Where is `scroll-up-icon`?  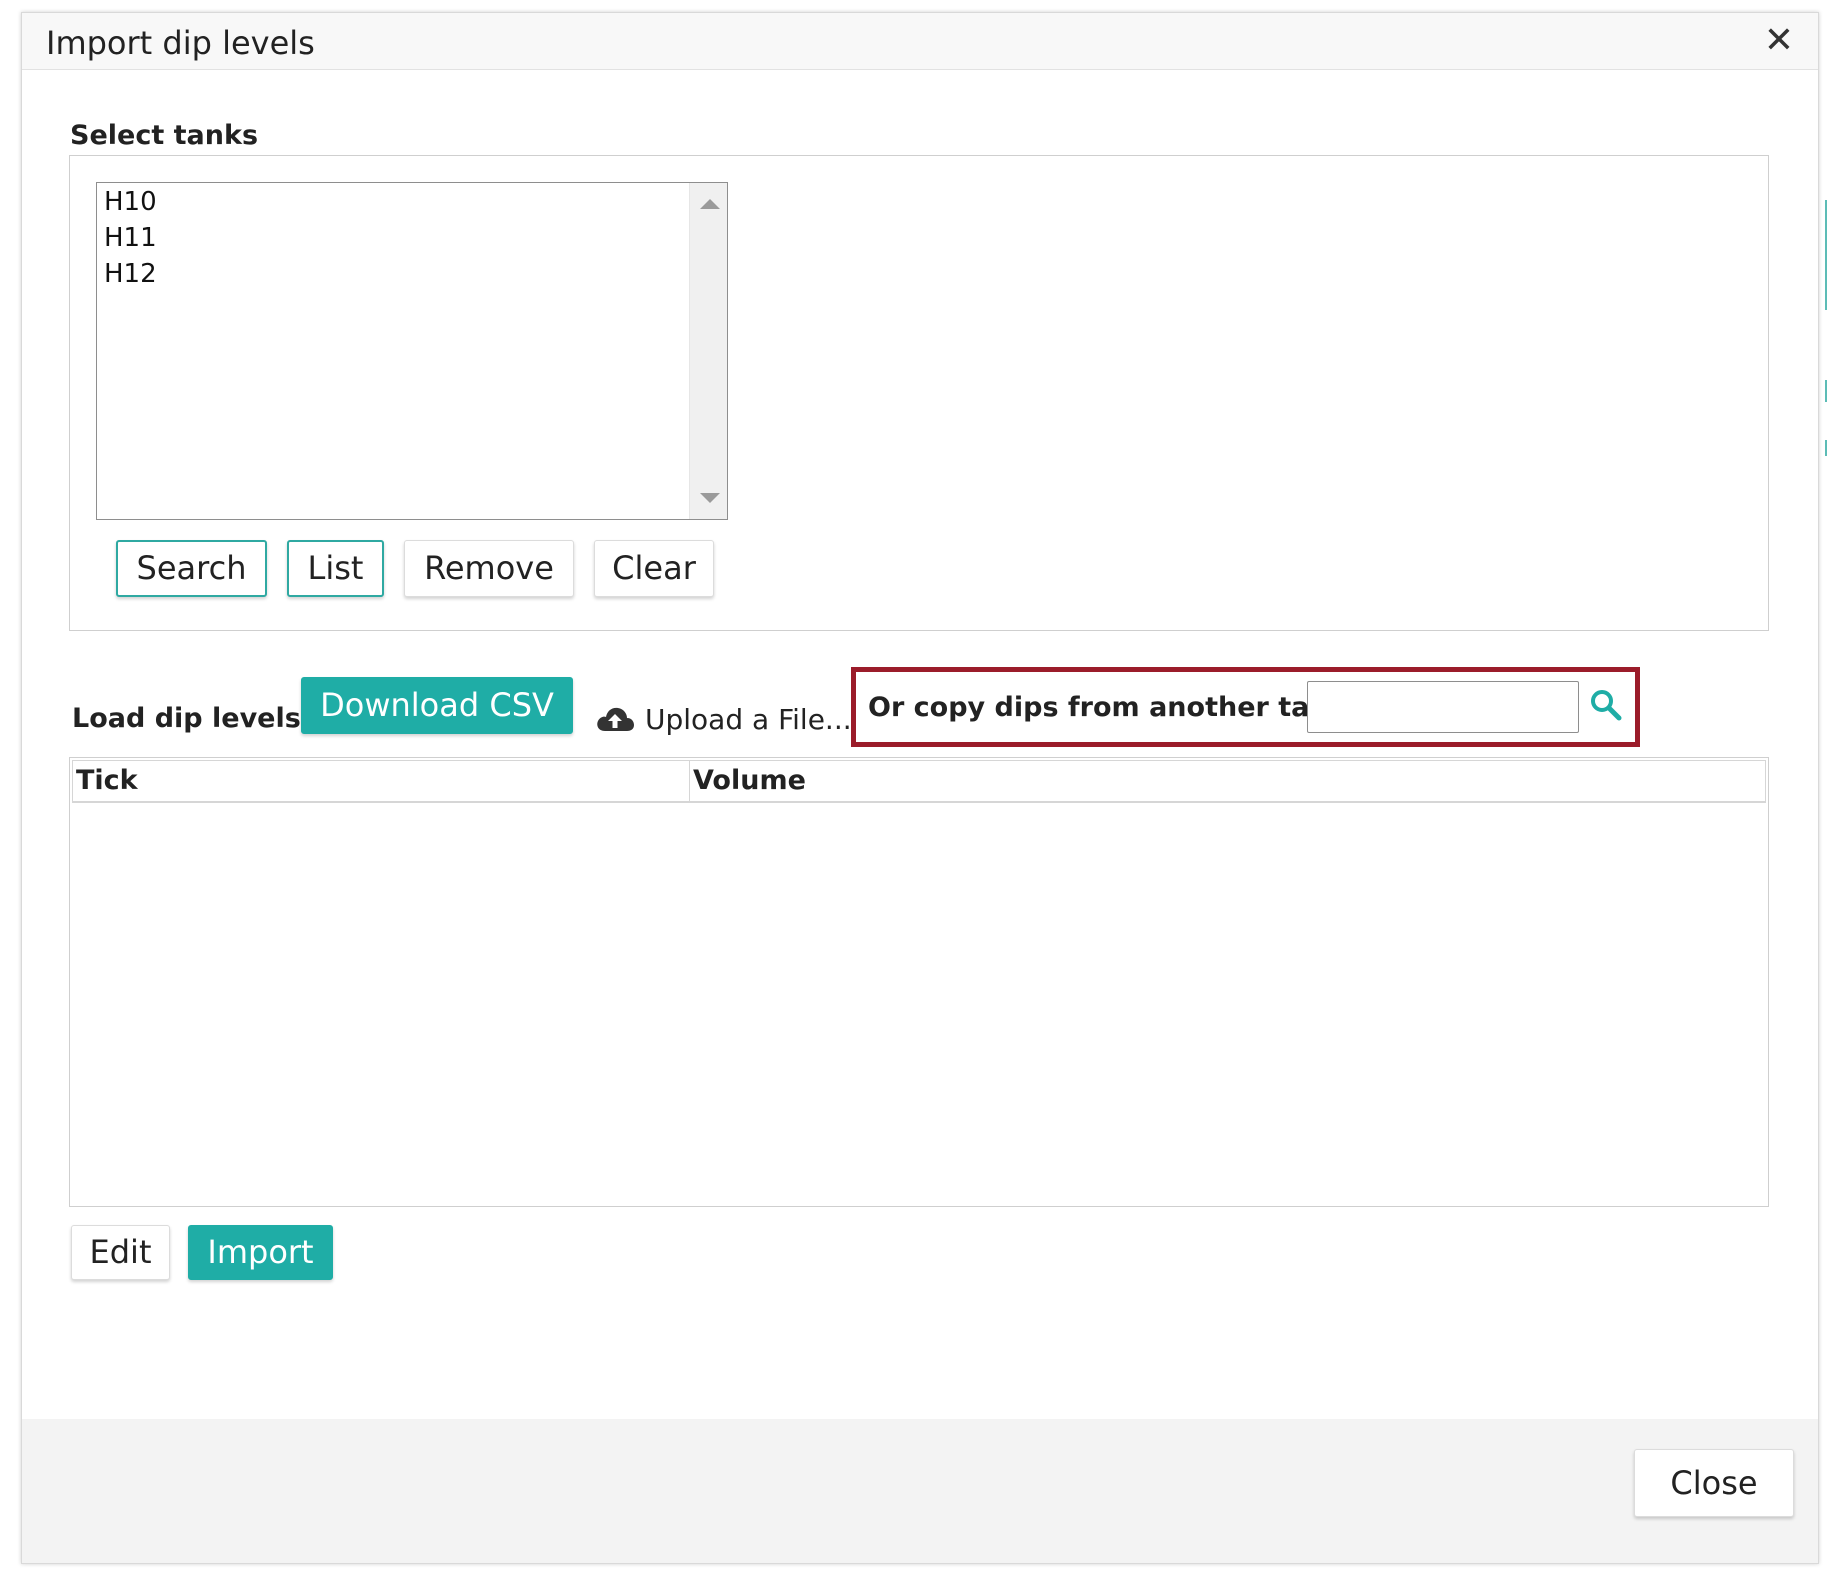
scroll-up-icon is located at coordinates (710, 204).